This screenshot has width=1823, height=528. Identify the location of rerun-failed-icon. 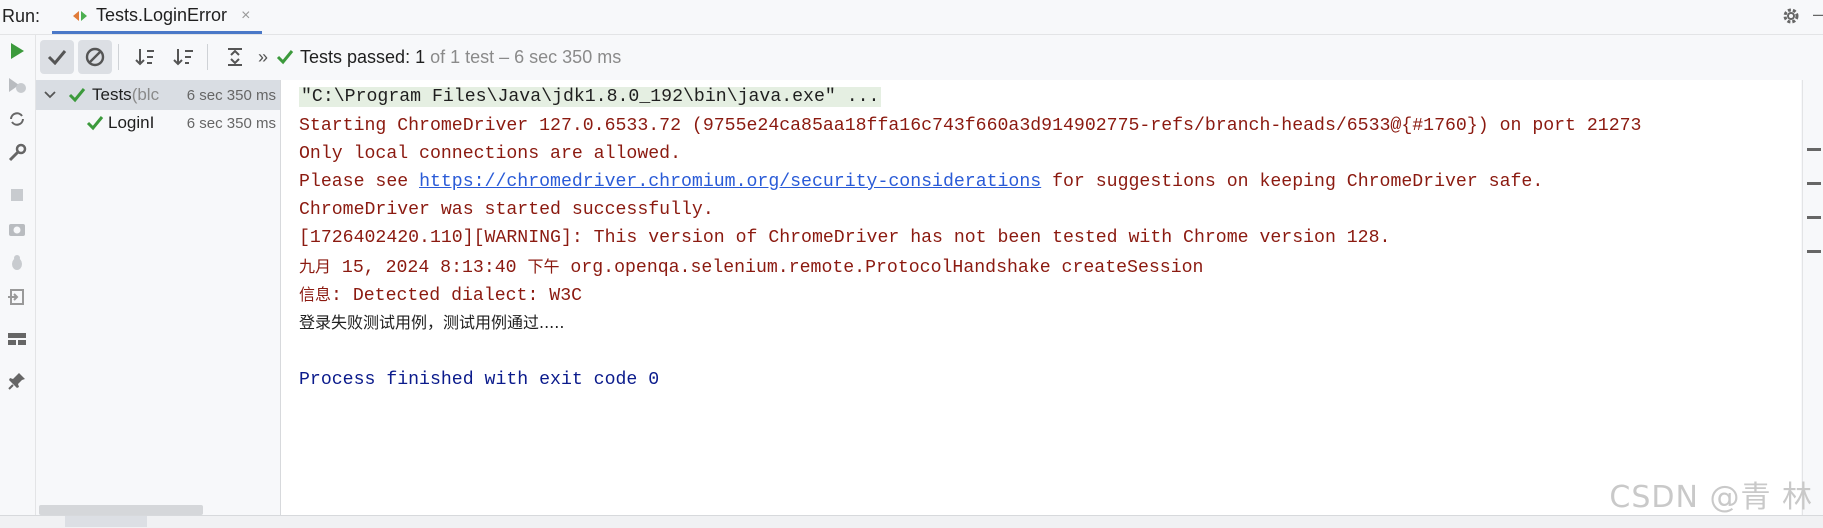
(17, 85).